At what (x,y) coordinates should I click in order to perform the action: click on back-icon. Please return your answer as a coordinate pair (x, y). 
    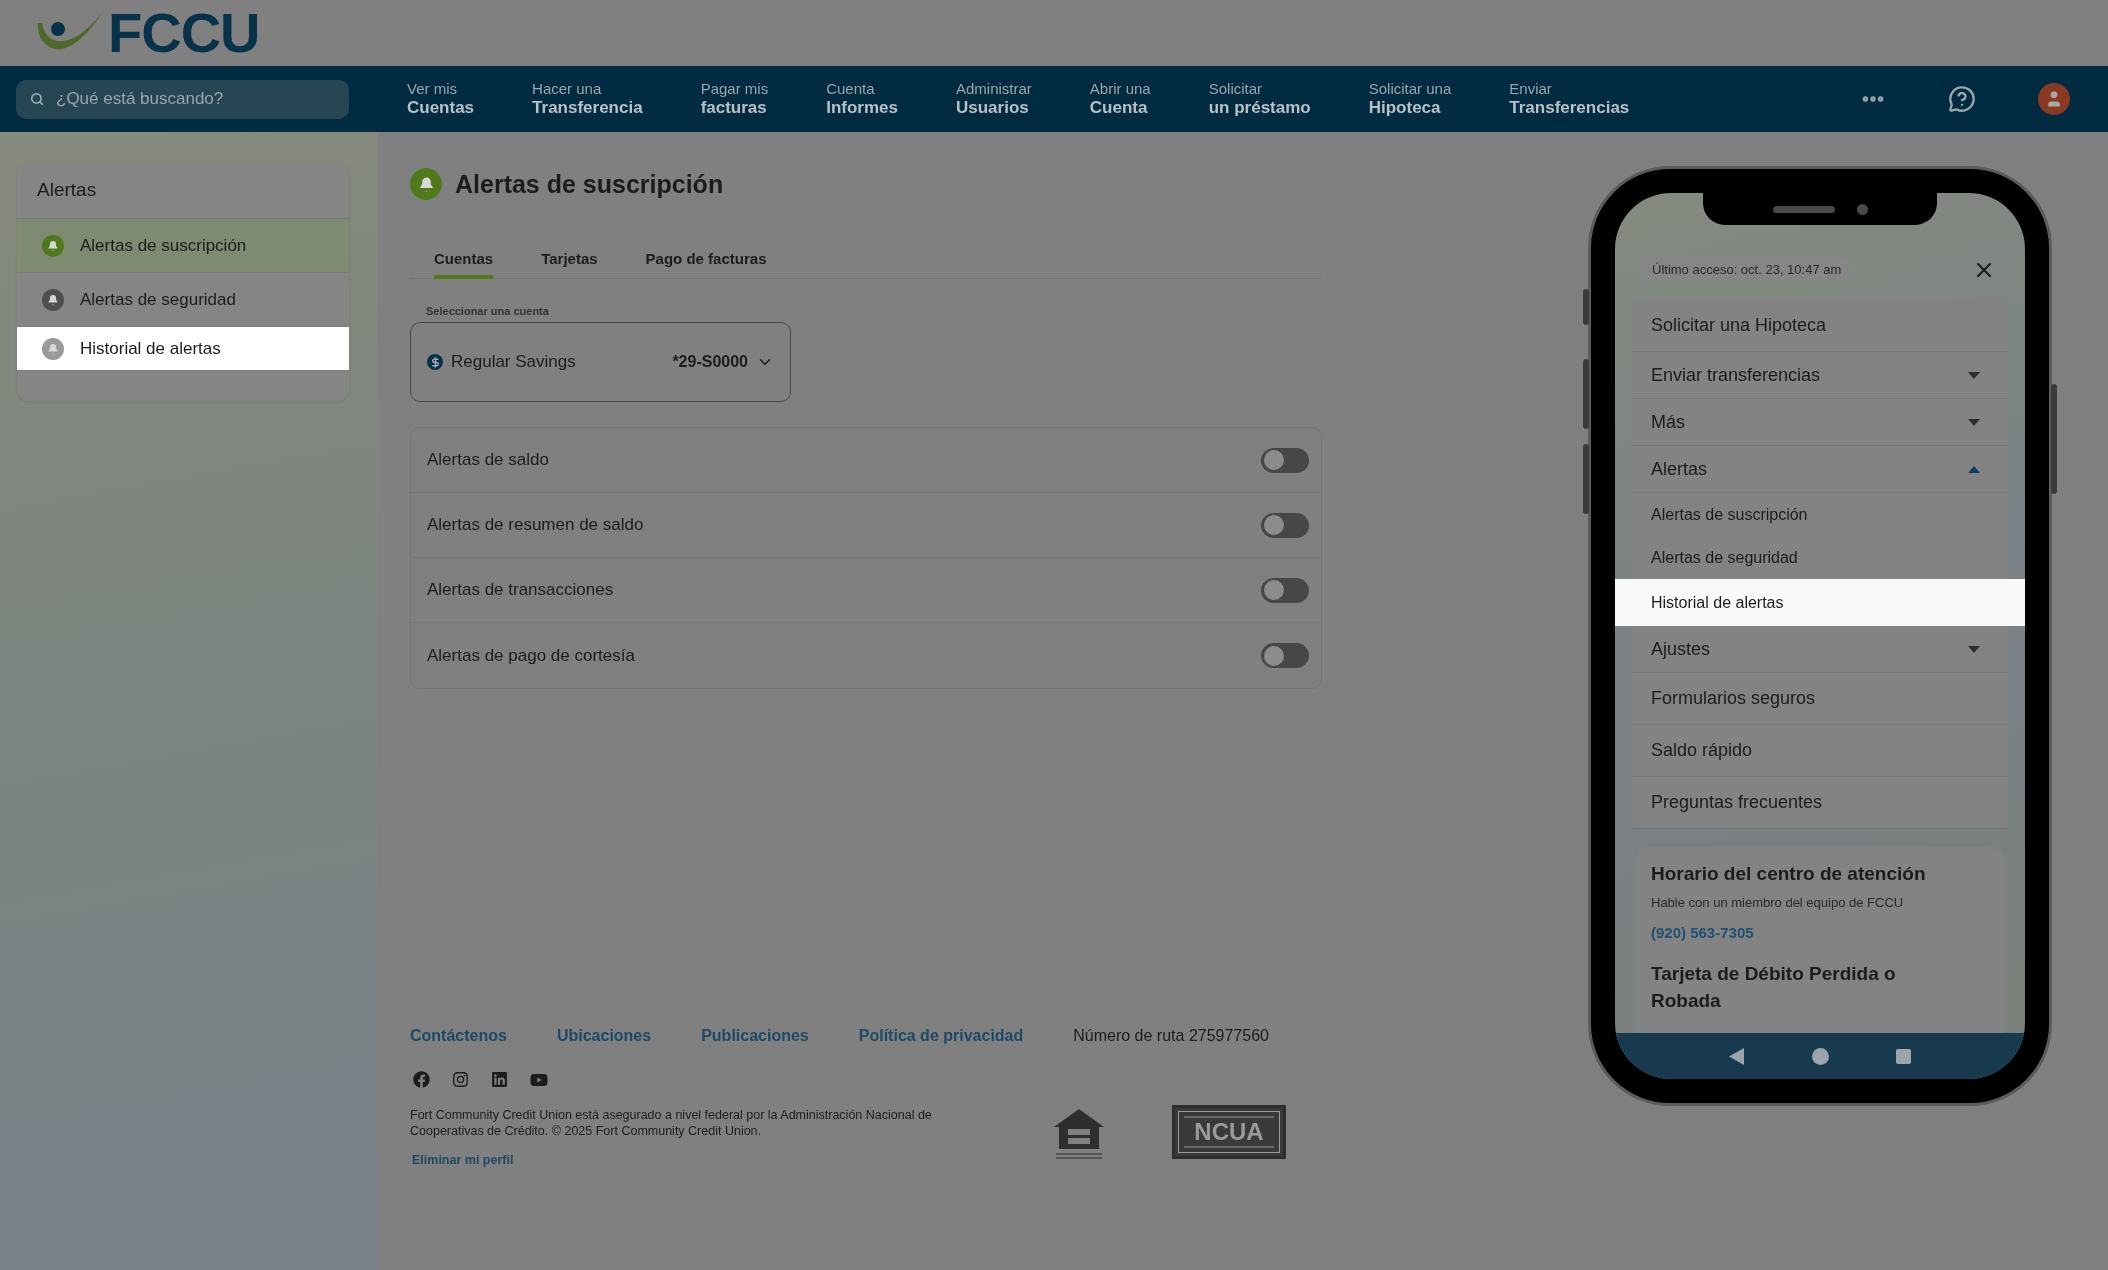
    Looking at the image, I should click on (1736, 1056).